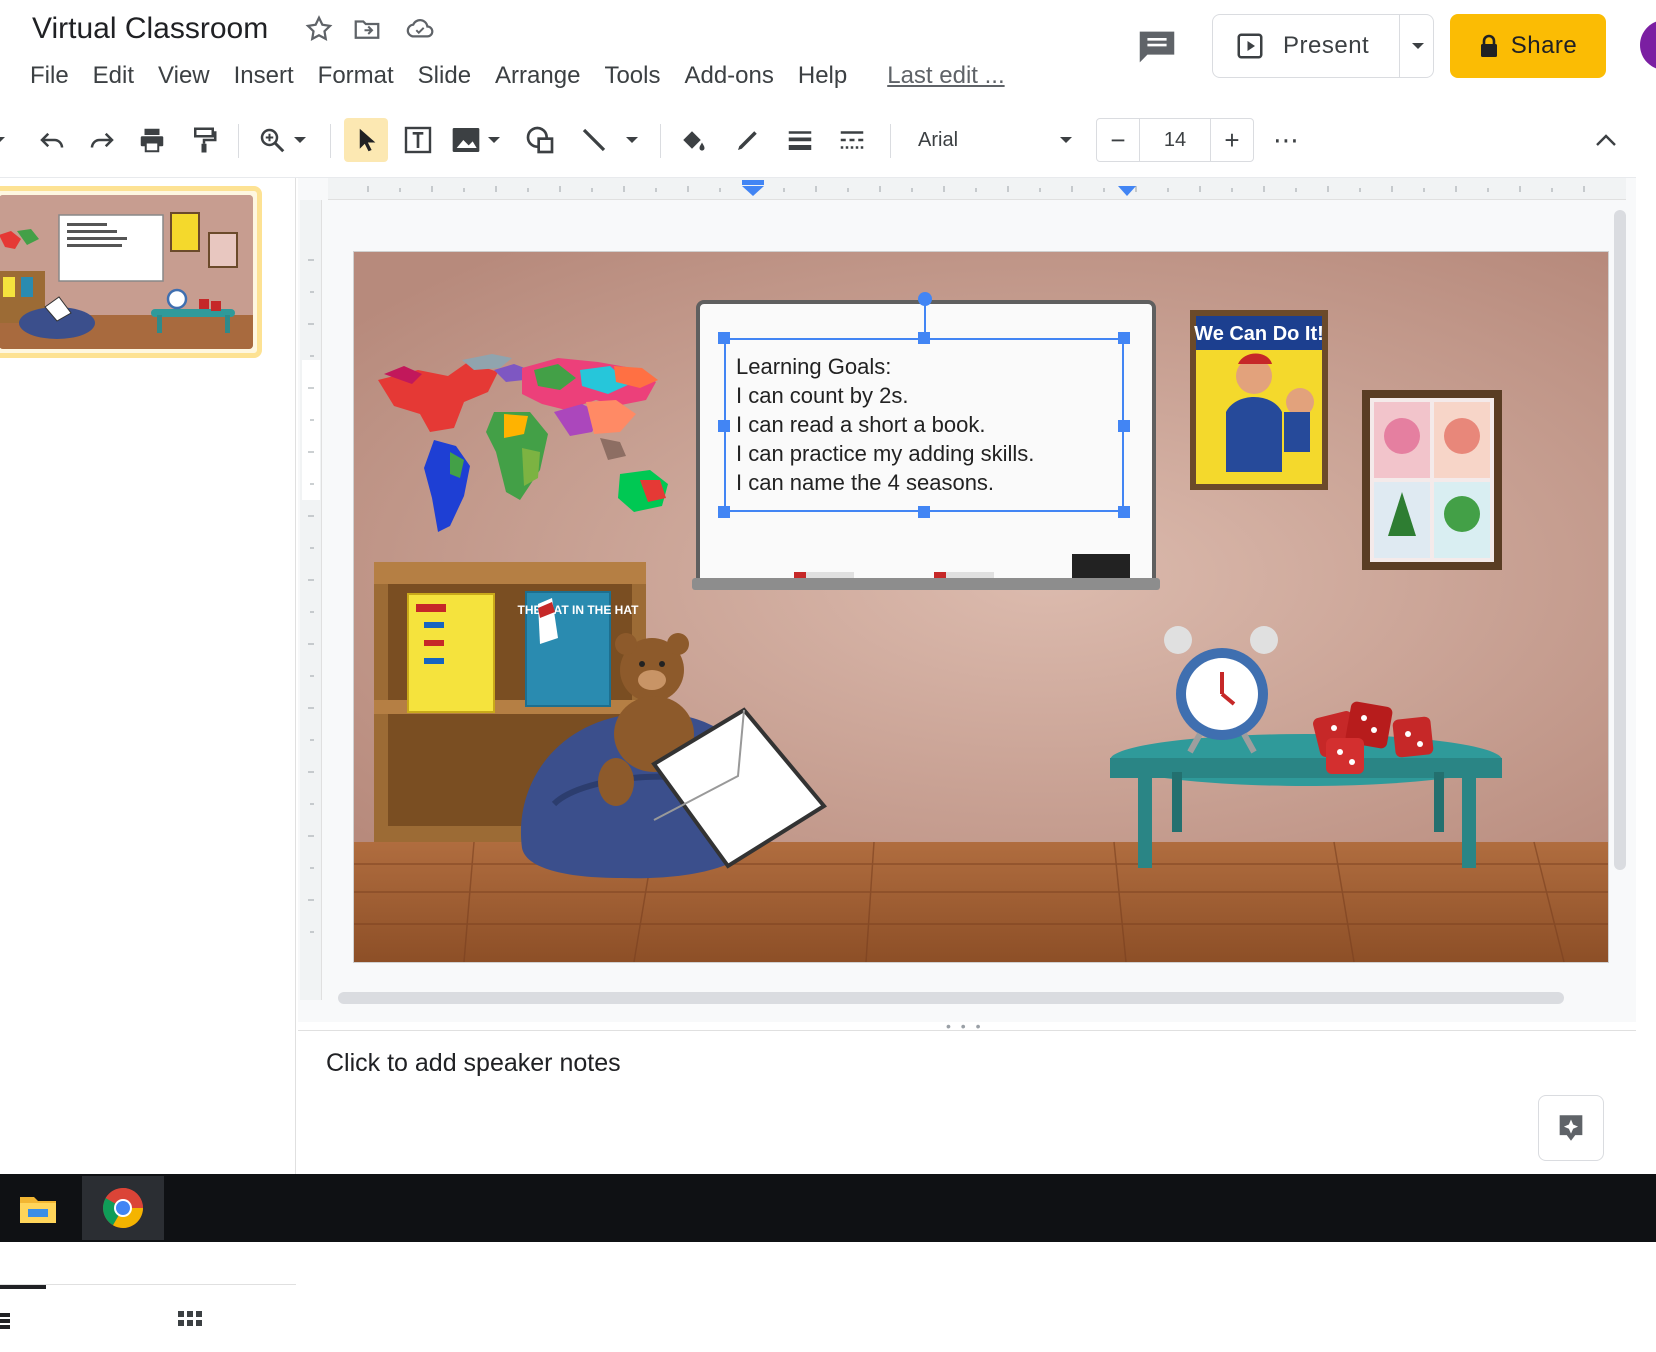 The width and height of the screenshot is (1656, 1352). I want to click on learning-goals-heading: Learning Goals:, so click(814, 366).